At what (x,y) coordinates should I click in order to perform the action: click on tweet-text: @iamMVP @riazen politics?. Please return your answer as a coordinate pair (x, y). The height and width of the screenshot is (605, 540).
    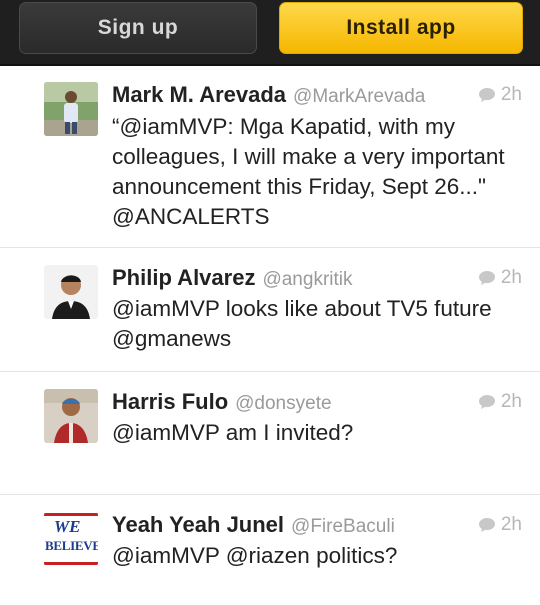
    Looking at the image, I should click on (255, 555).